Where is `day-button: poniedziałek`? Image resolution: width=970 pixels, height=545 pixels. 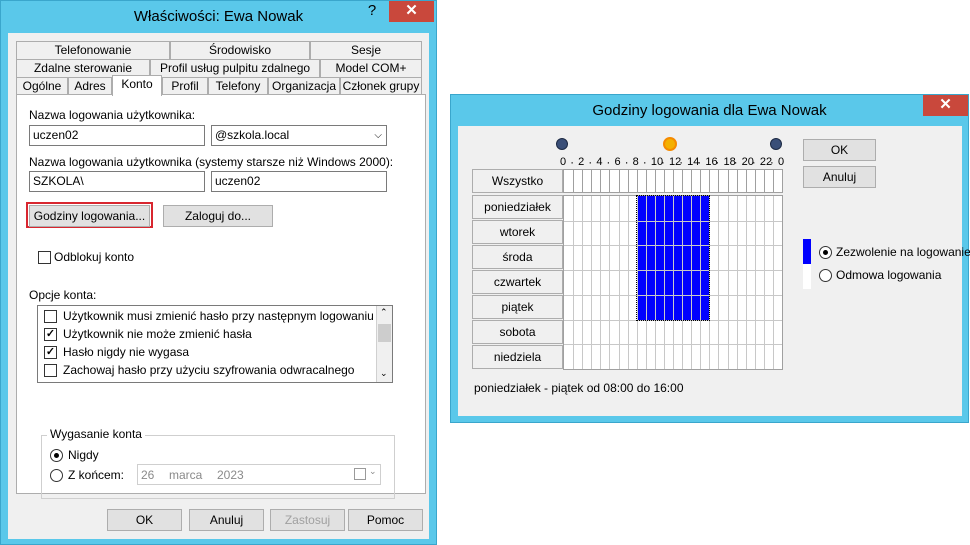 day-button: poniedziałek is located at coordinates (517, 207).